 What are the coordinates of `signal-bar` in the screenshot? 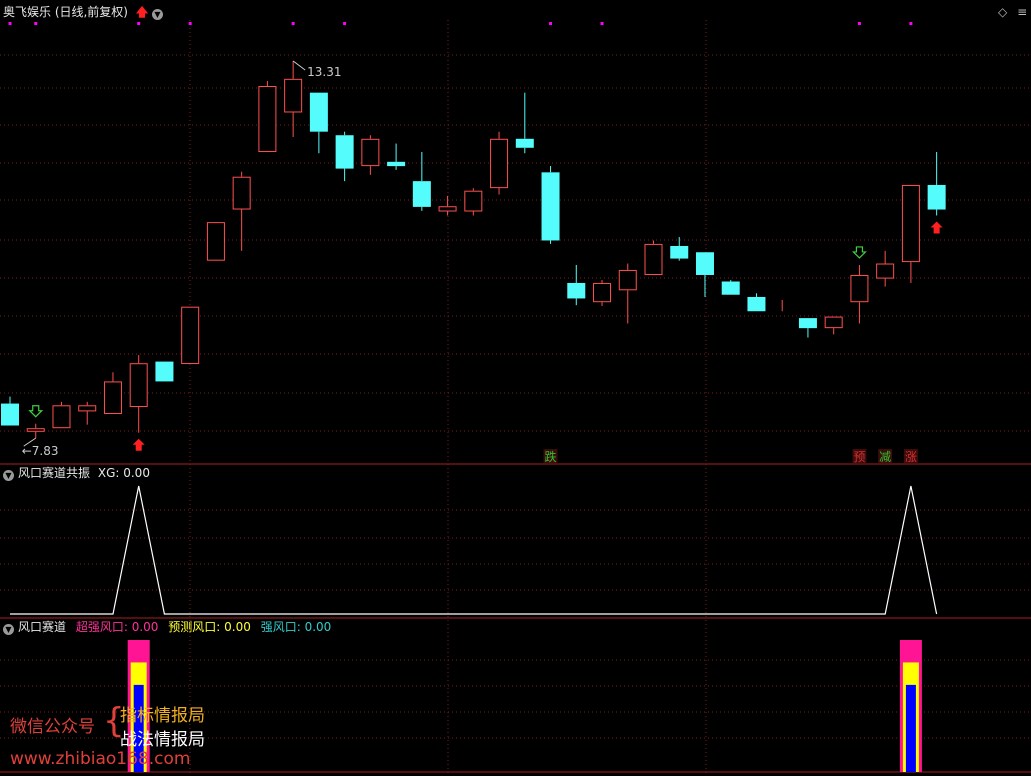 It's located at (910, 728).